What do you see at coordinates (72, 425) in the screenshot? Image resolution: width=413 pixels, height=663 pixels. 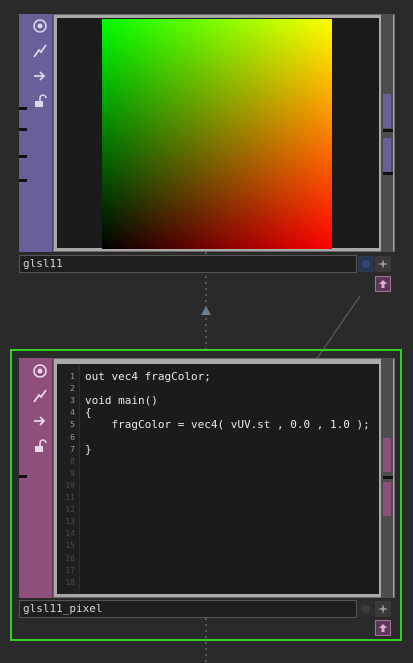 I see `line-number: 5` at bounding box center [72, 425].